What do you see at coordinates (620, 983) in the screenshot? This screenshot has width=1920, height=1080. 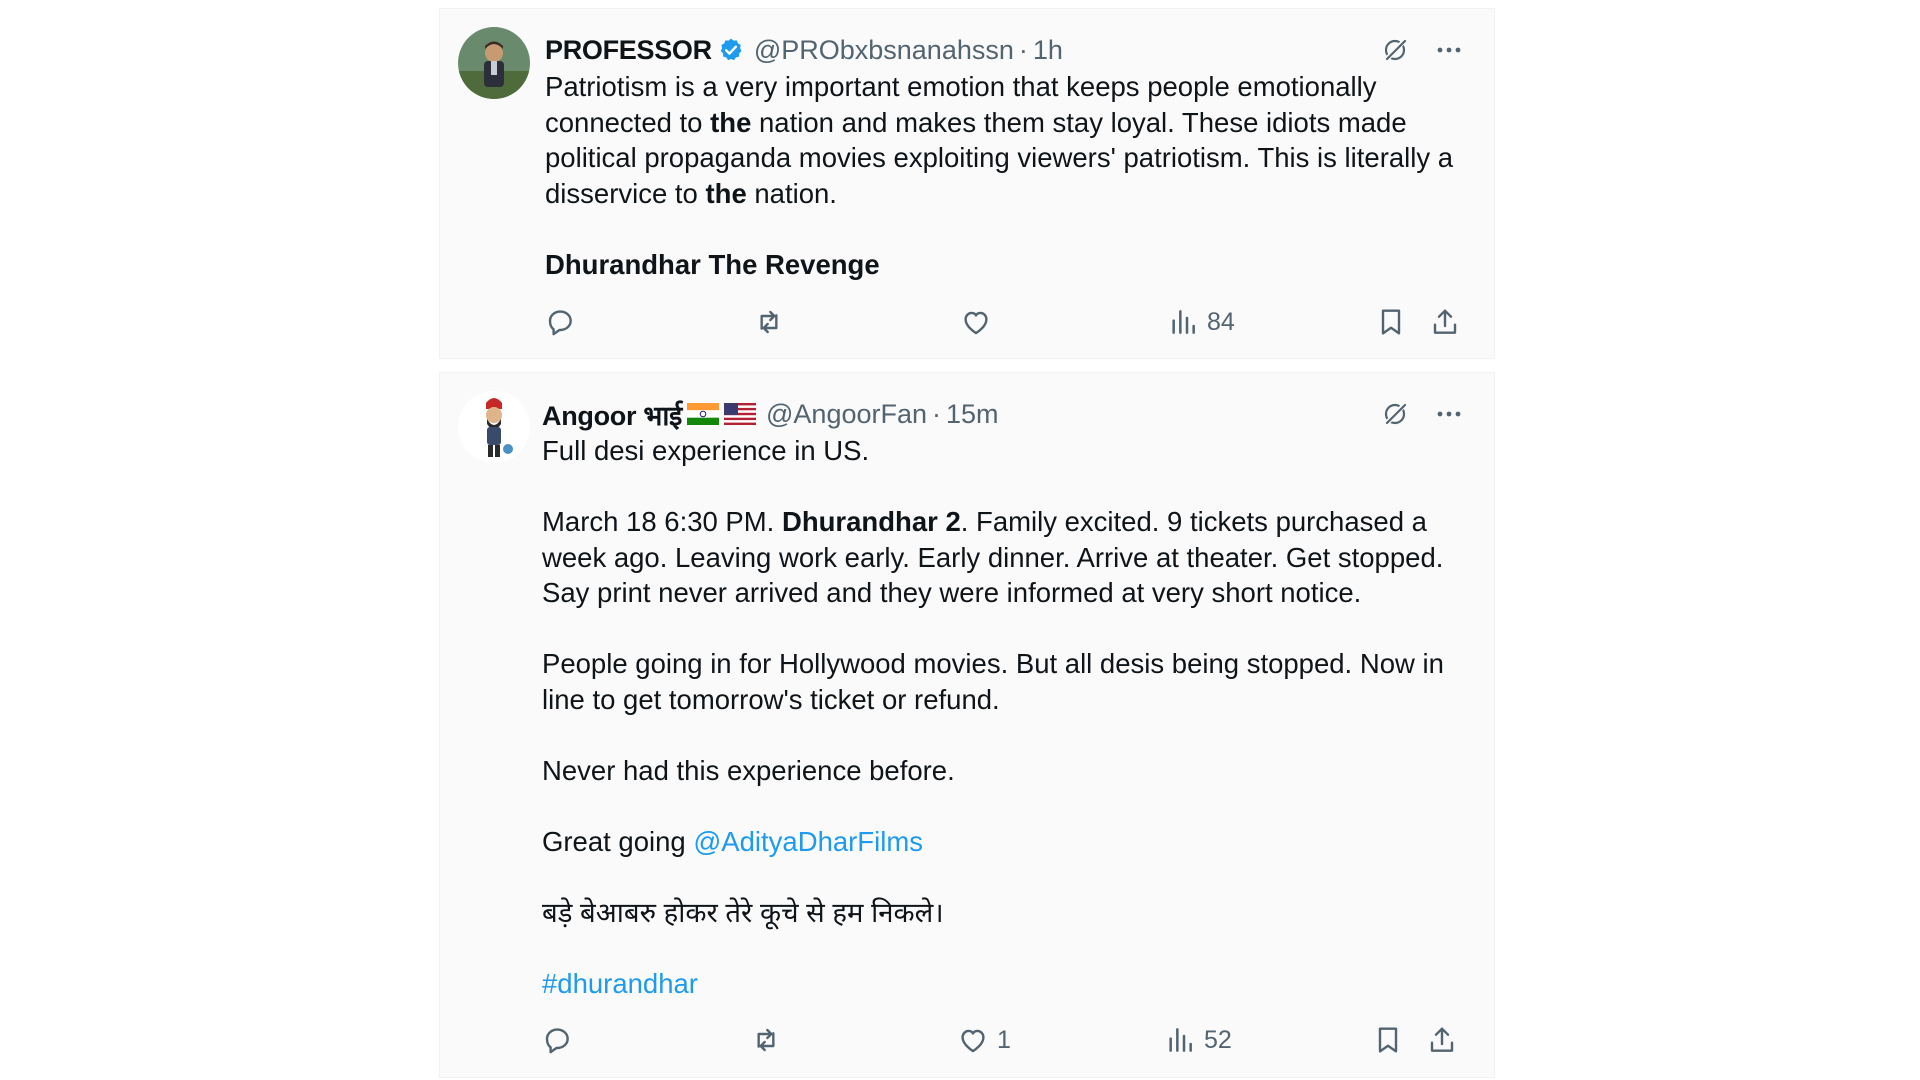 I see `hashtag-link: #dhurandhar` at bounding box center [620, 983].